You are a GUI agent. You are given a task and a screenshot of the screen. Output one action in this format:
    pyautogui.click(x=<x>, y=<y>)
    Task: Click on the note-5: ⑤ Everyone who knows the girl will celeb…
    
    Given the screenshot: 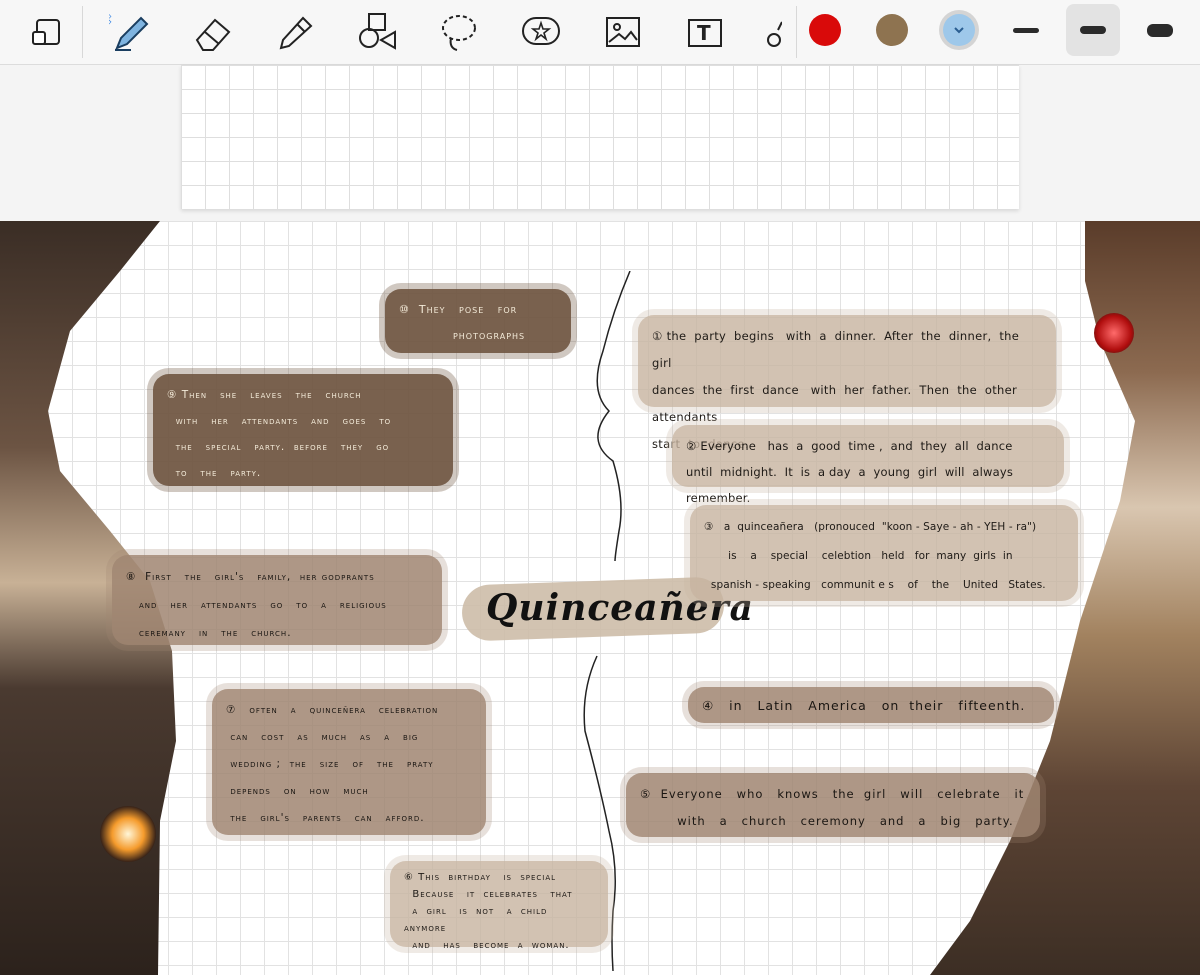 What is the action you would take?
    pyautogui.click(x=833, y=805)
    